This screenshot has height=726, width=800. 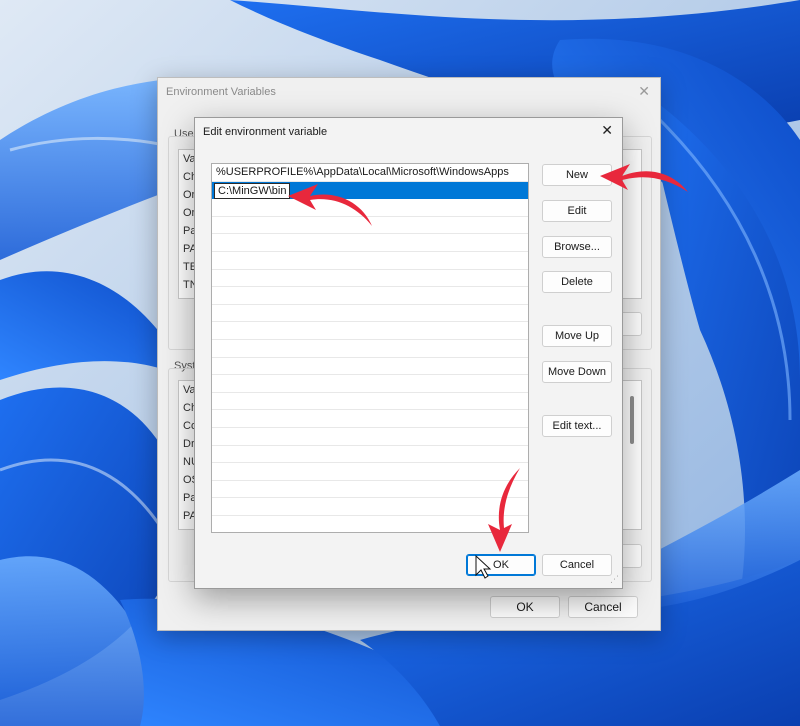 I want to click on path-entry-edit-field: C:\MinGW\bin, so click(x=252, y=190).